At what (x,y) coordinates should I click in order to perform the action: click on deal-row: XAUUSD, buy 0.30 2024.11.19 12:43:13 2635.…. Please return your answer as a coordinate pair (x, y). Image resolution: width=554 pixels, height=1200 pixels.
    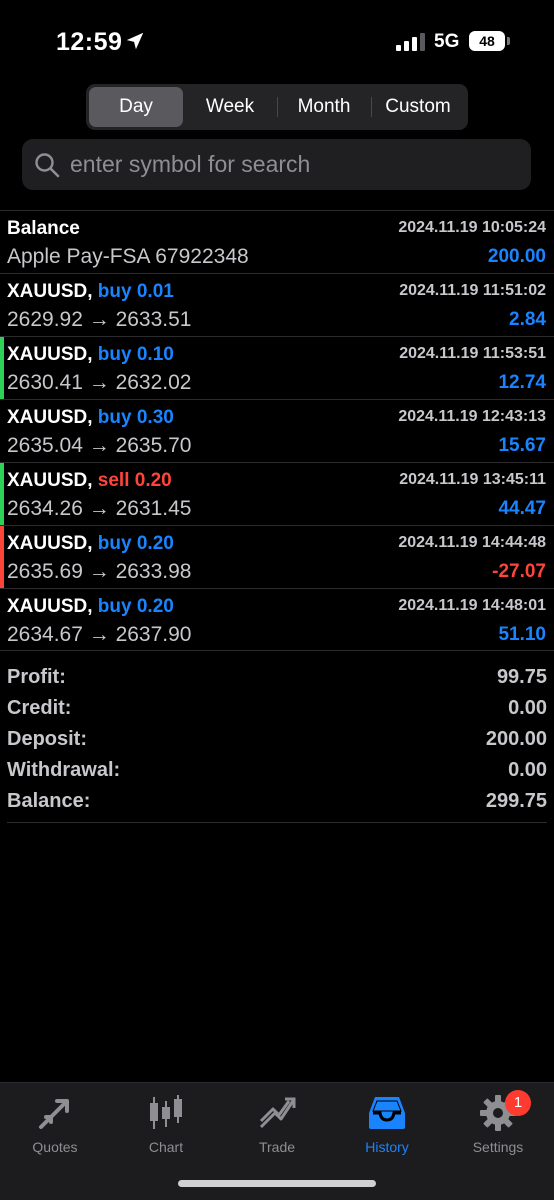
    Looking at the image, I should click on (277, 430).